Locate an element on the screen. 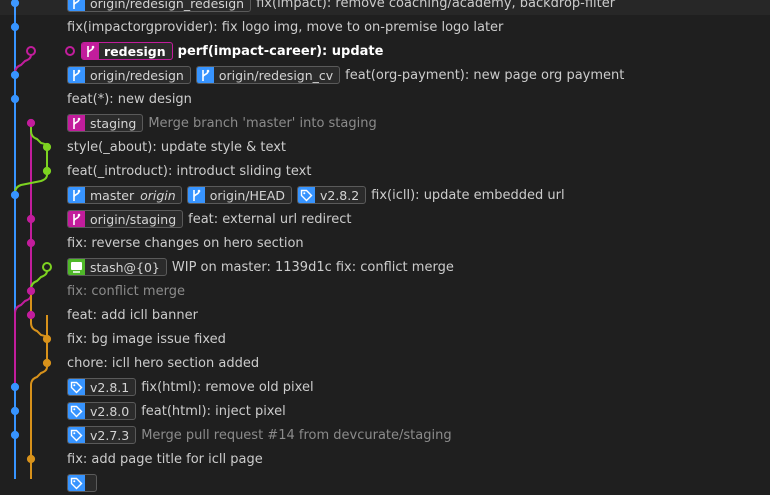 The width and height of the screenshot is (770, 495). commit-message: feat(org-payment): new page org payment is located at coordinates (485, 75).